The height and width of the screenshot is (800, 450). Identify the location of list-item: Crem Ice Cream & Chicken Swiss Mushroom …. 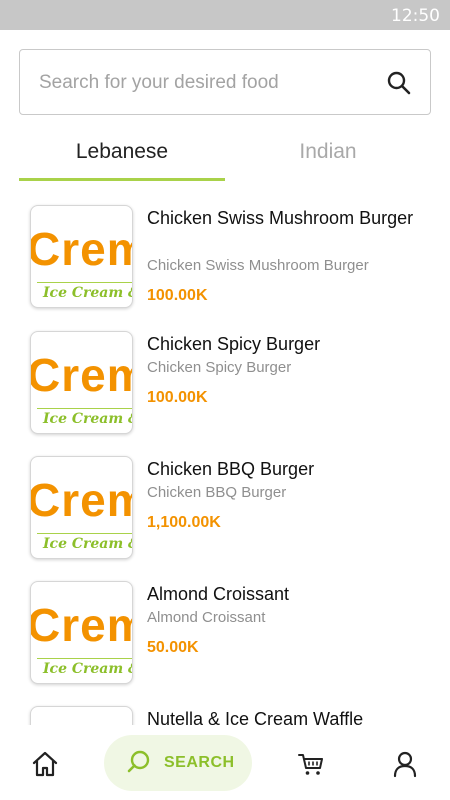
(225, 257).